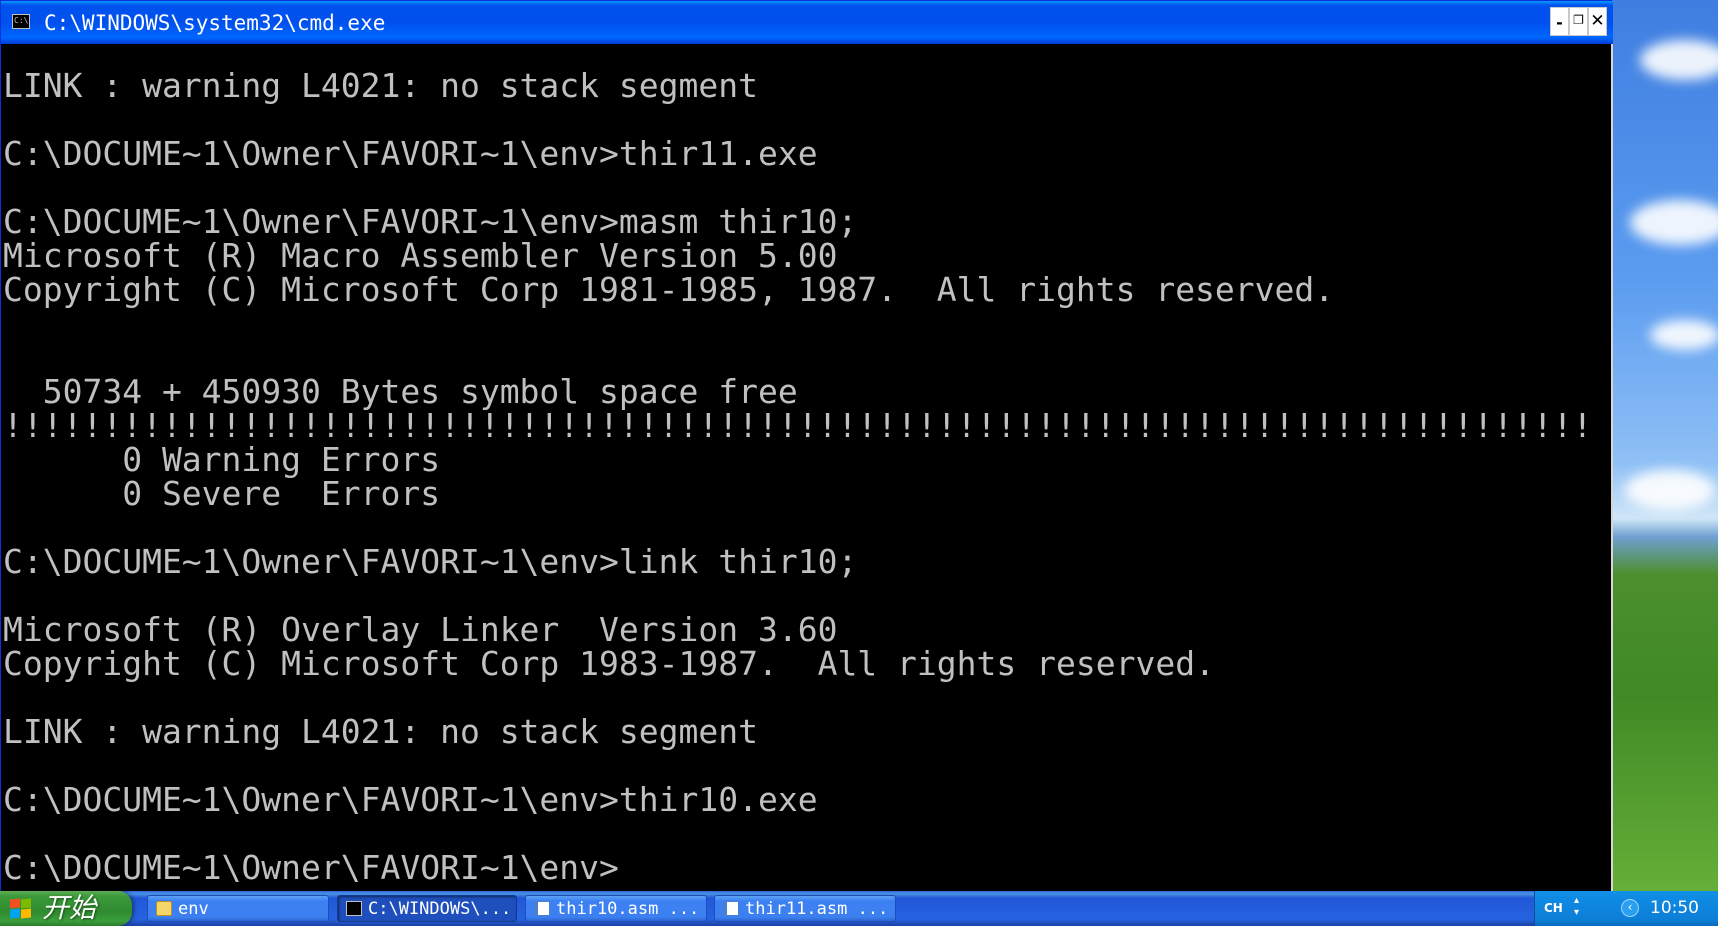 The image size is (1718, 926). What do you see at coordinates (400, 391) in the screenshot?
I see `console-line: 50734 + 450930 Bytes symbol space free` at bounding box center [400, 391].